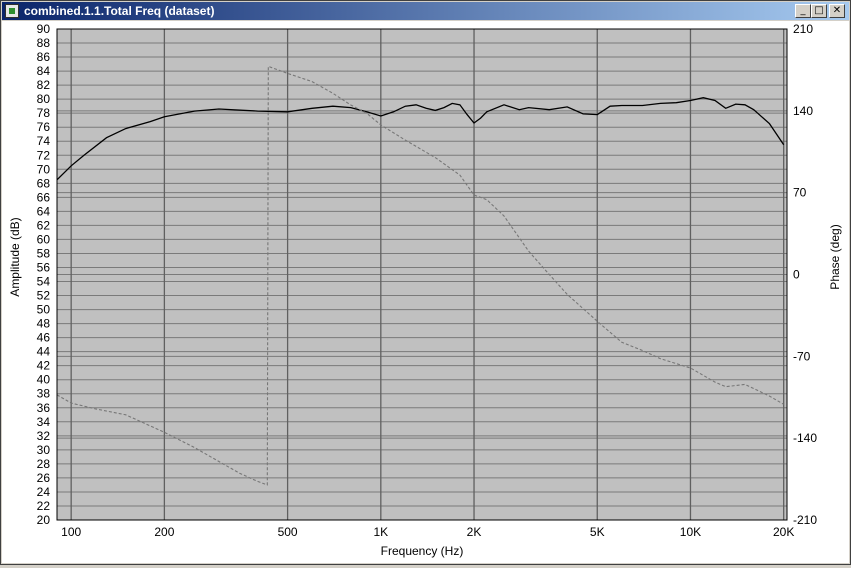 This screenshot has height=568, width=851. Describe the element at coordinates (422, 551) in the screenshot. I see `x-axis-label: Frequency (Hz)` at that location.